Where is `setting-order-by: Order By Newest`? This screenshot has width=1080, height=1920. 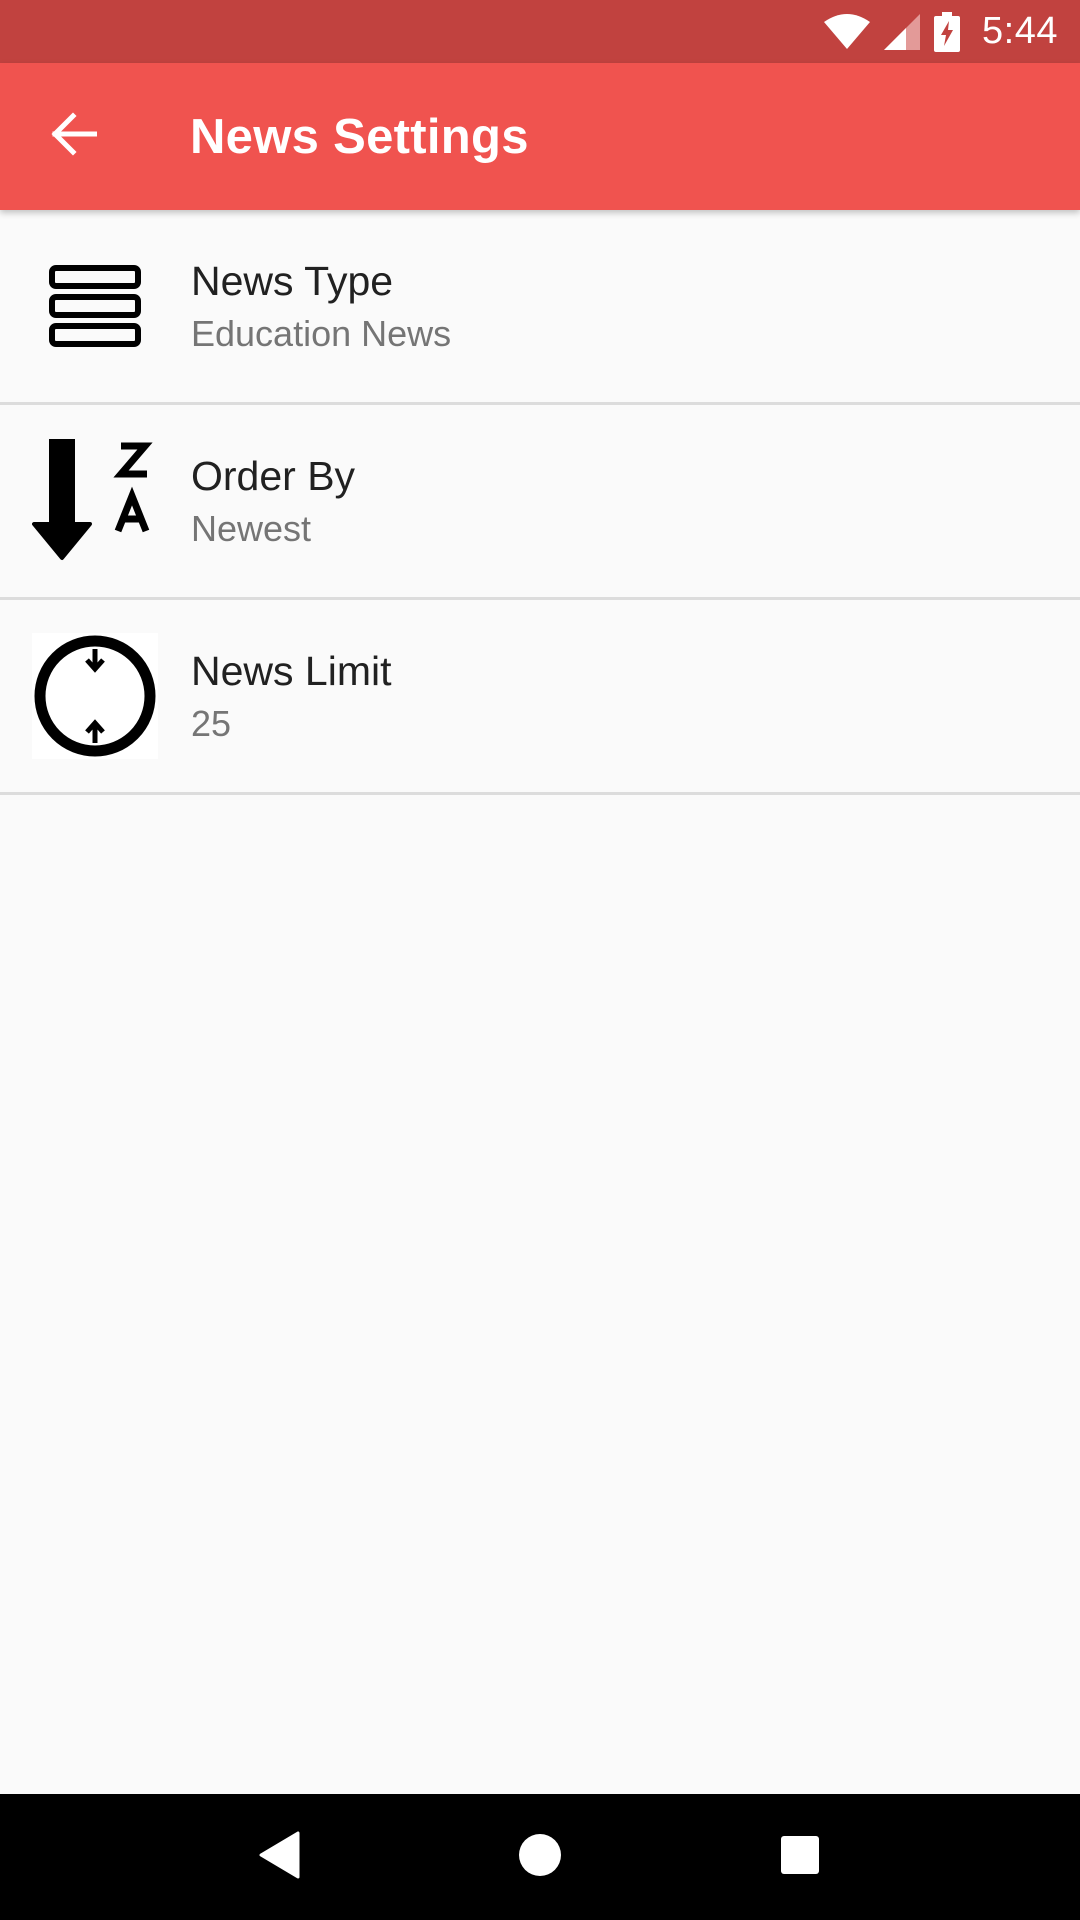
setting-order-by: Order By Newest is located at coordinates (540, 502).